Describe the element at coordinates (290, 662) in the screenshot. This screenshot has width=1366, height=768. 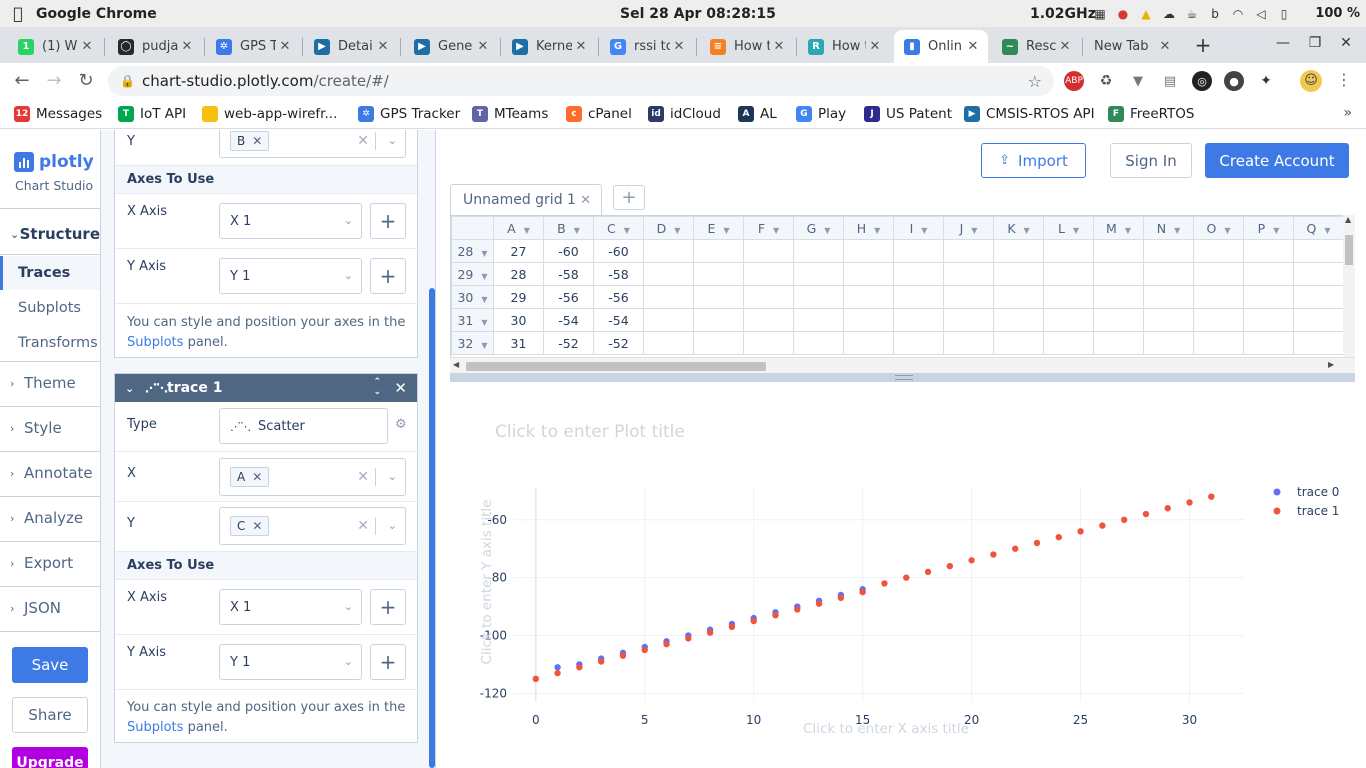
I see `trace-1-yaxis-select: Y 1 ⌄` at that location.